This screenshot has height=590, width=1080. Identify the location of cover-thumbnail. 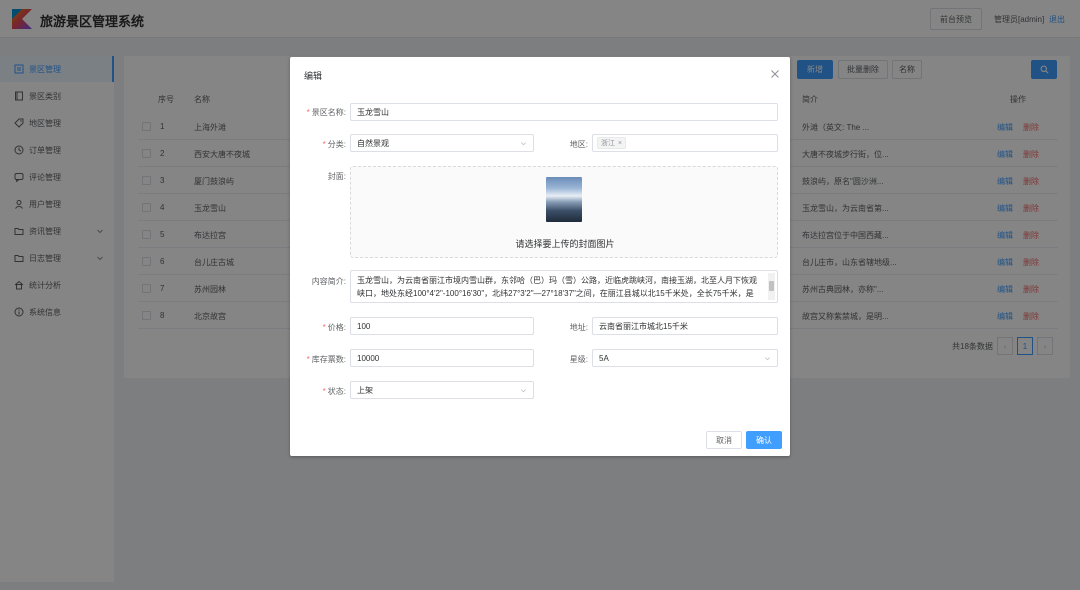
(564, 199).